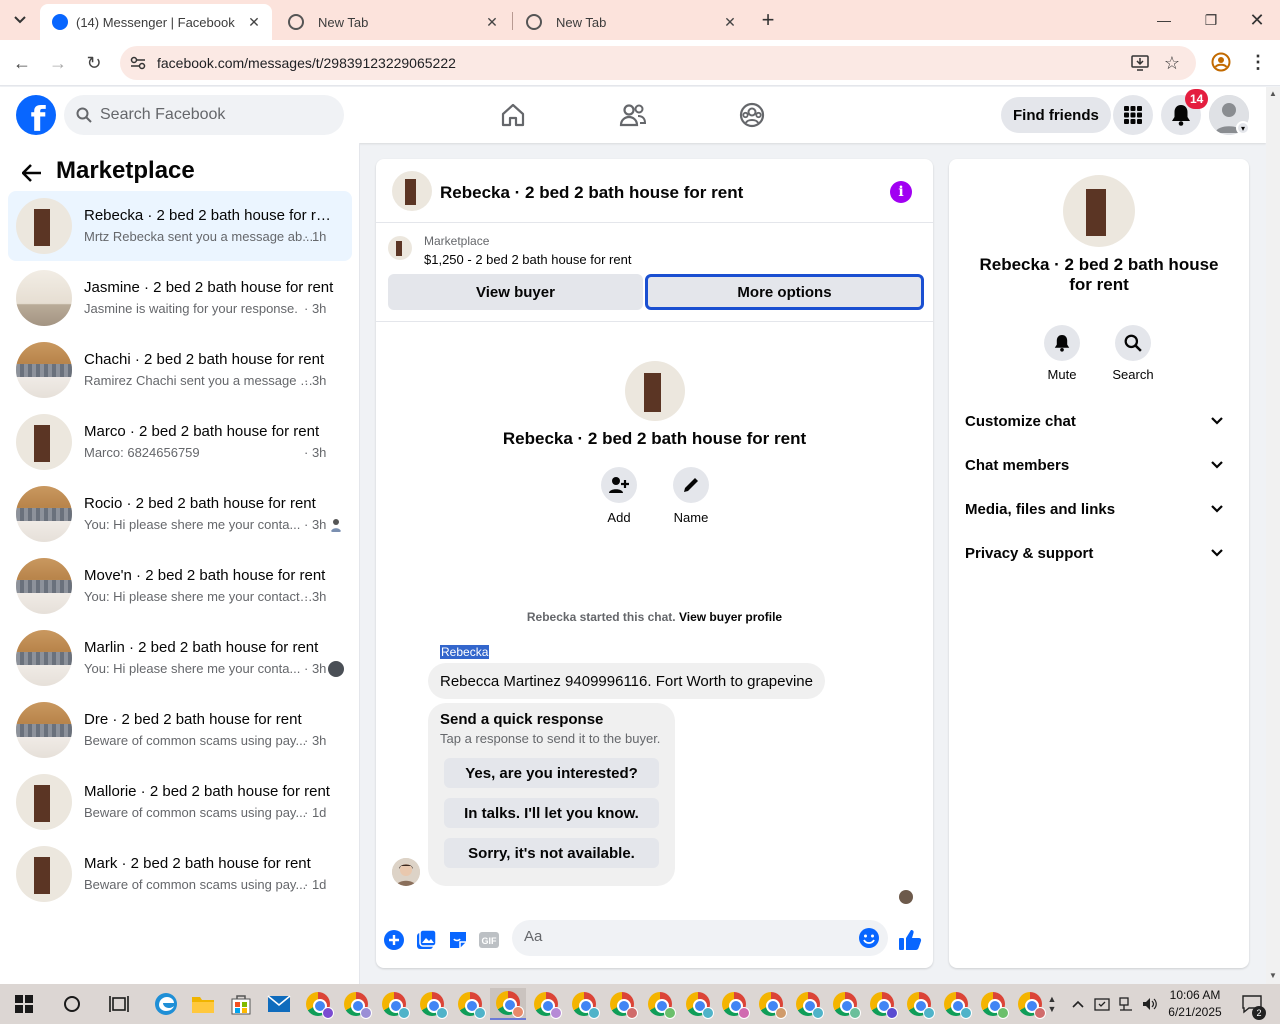  I want to click on search-in-chat-button: Search, so click(1133, 353).